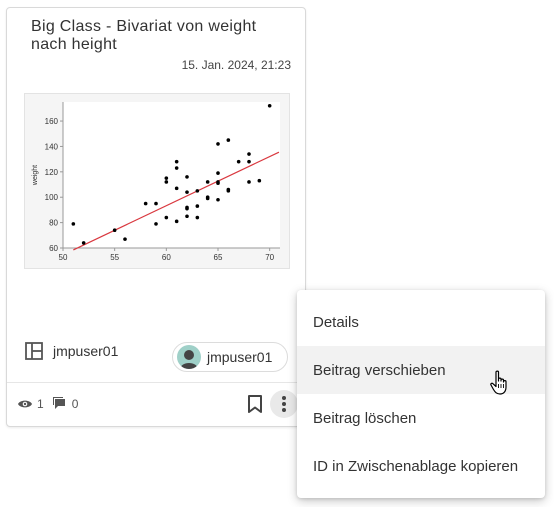 The height and width of the screenshot is (507, 554). I want to click on y-tick-label: 100, so click(52, 197).